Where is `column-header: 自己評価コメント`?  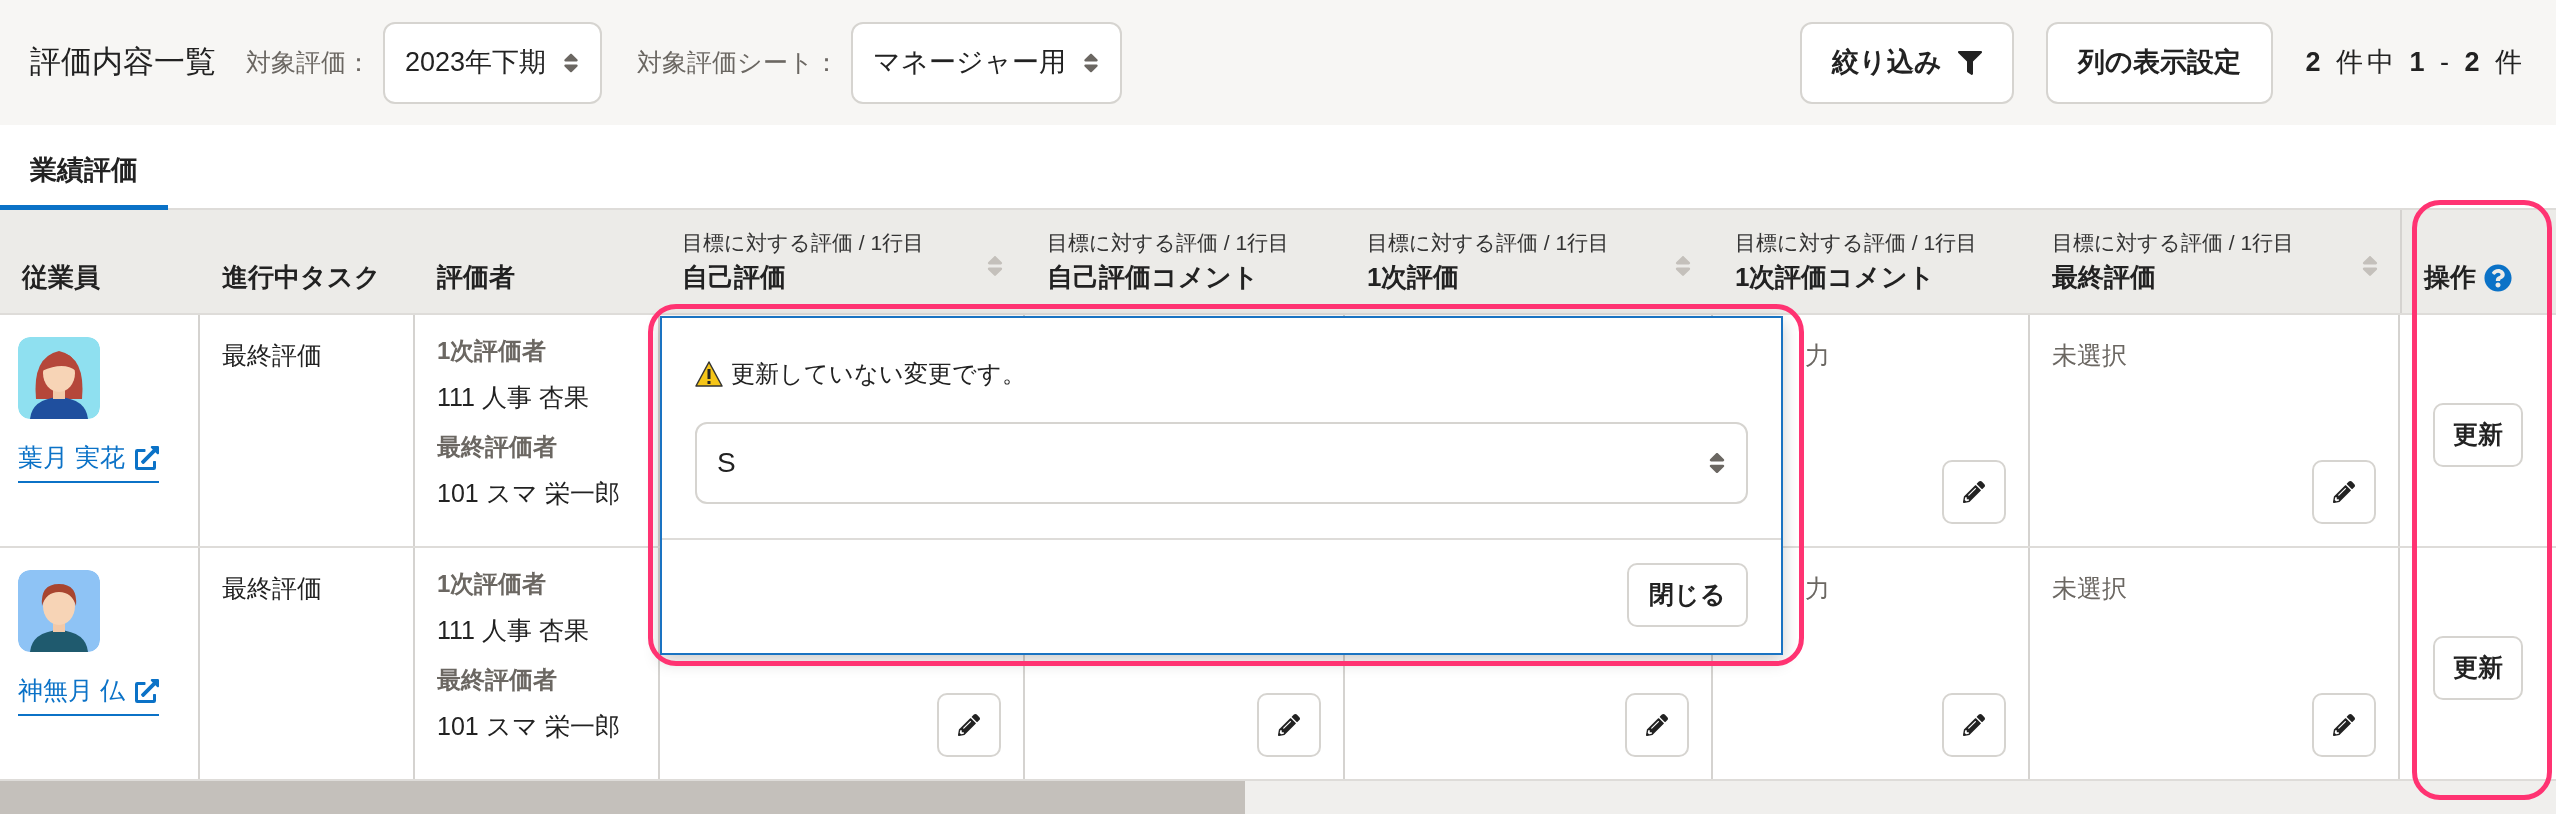 column-header: 自己評価コメント is located at coordinates (1153, 277).